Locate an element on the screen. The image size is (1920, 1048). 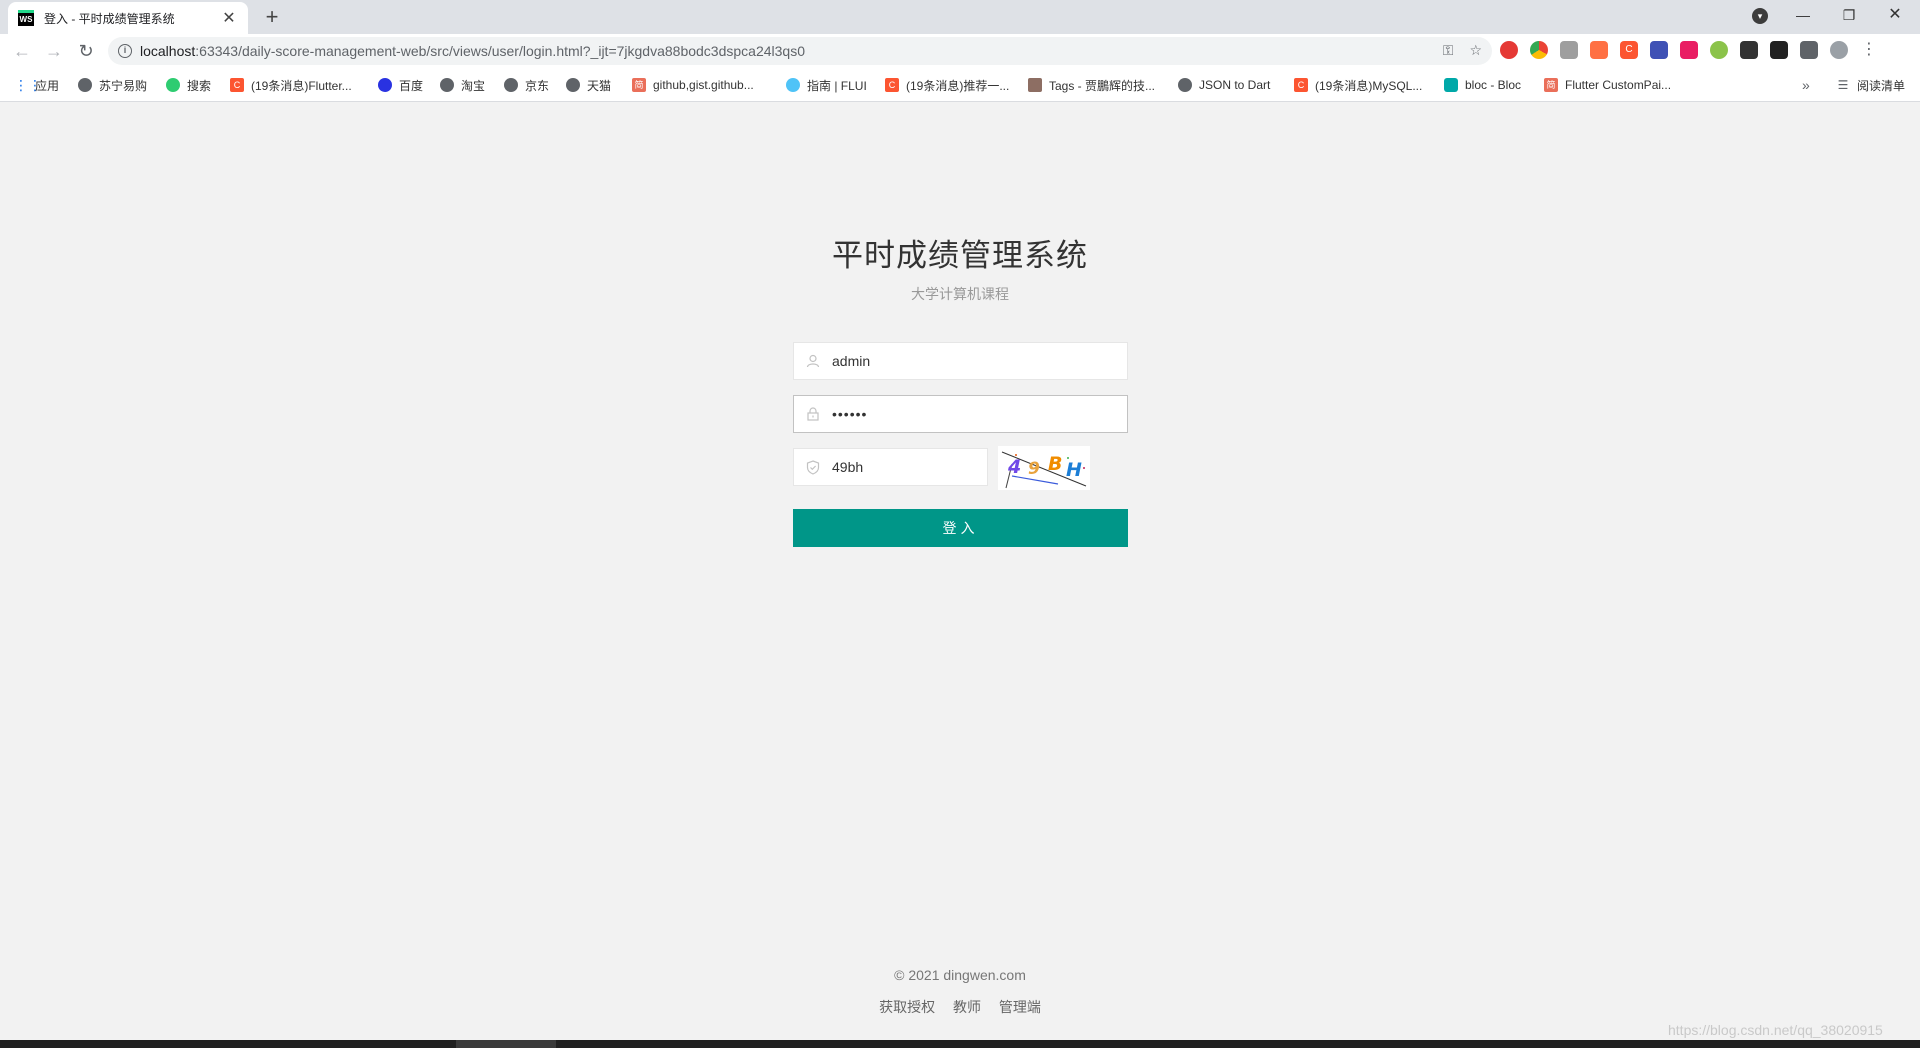
reload-icon: ↻ is located at coordinates (86, 51).